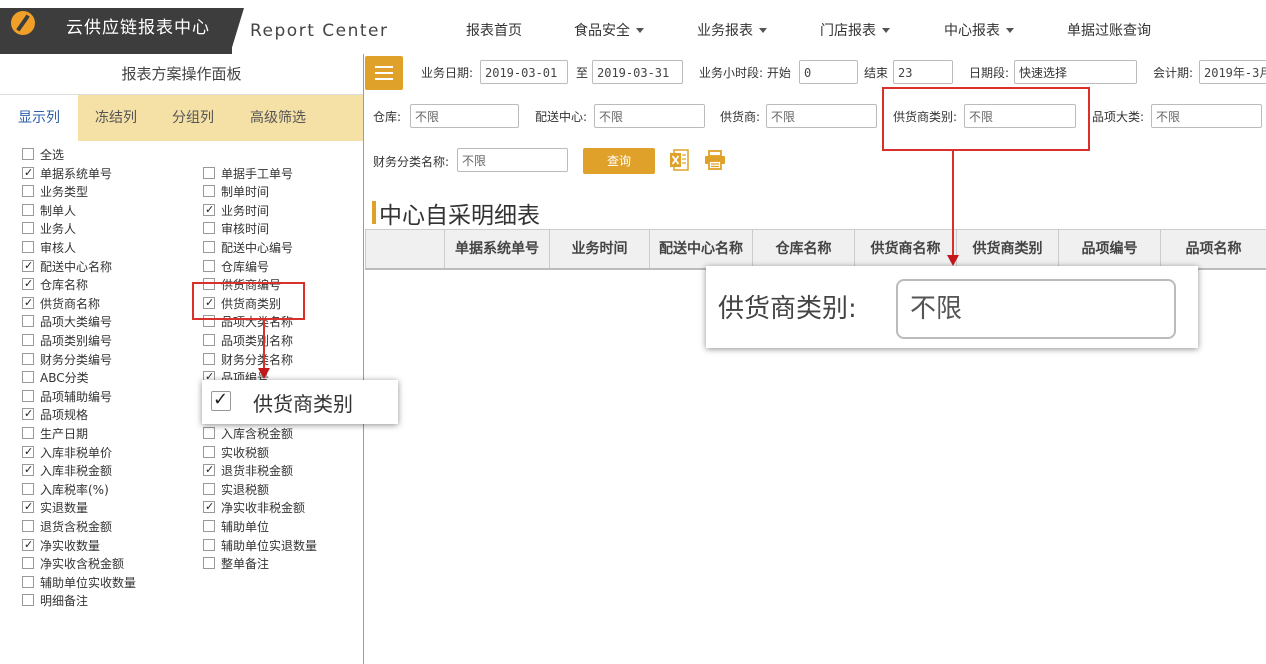  I want to click on column-checkbox-item: 业务时间, so click(236, 210).